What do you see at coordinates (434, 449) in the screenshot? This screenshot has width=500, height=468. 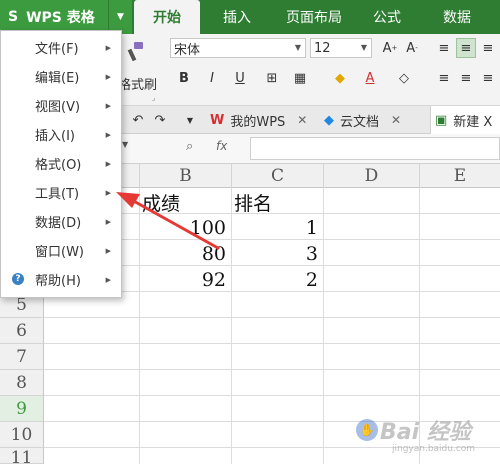 I see `watermark-url: jingyan.baidu.com` at bounding box center [434, 449].